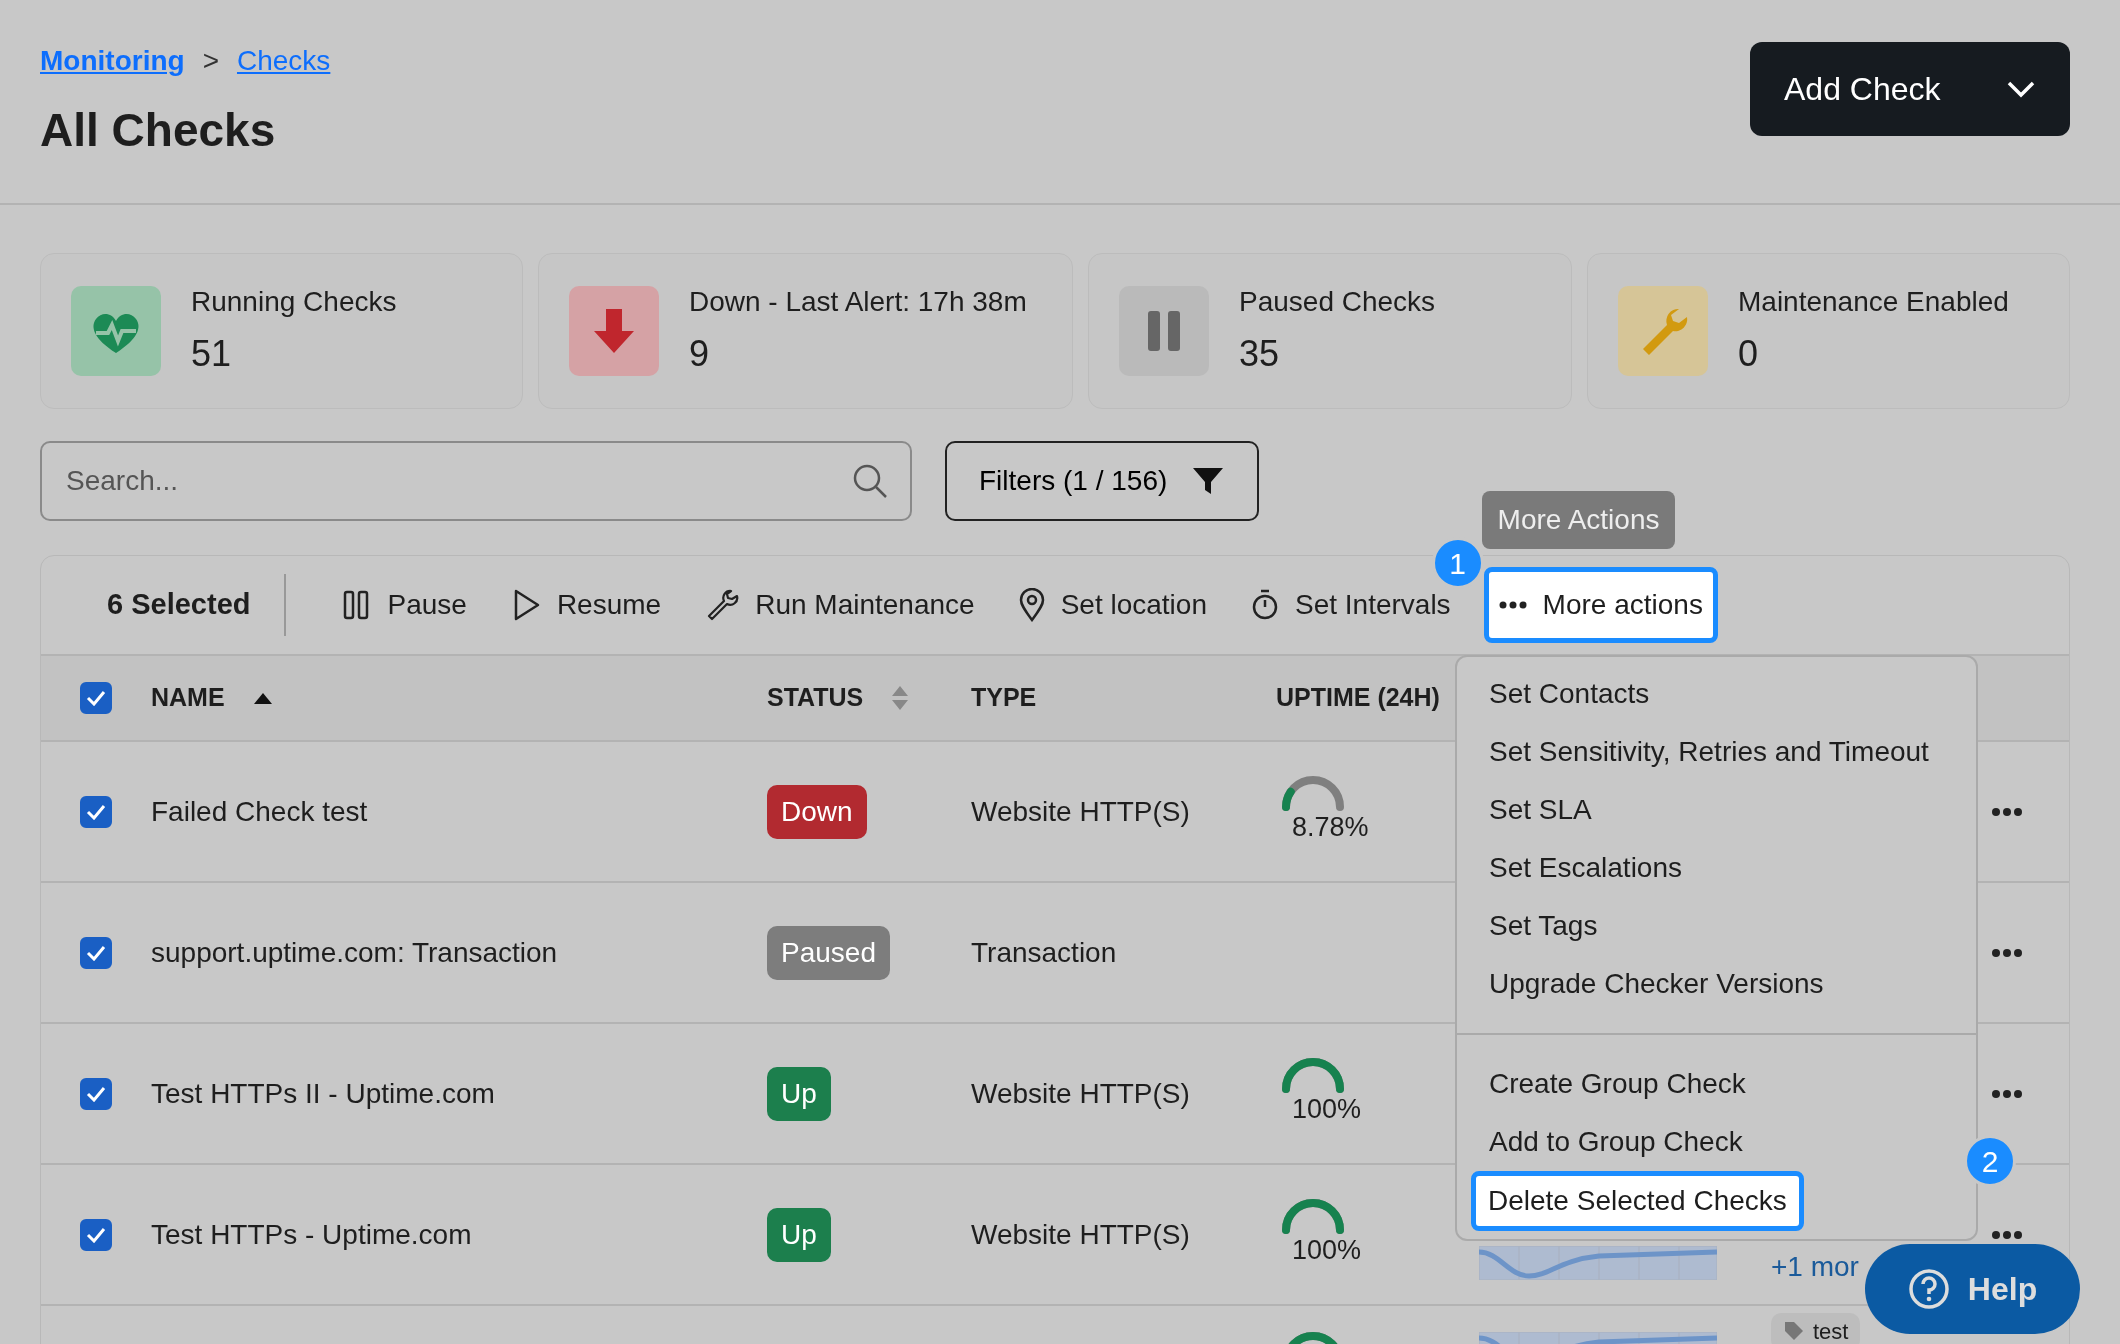 The image size is (2120, 1344). Describe the element at coordinates (1123, 698) in the screenshot. I see `column-header: TYPE` at that location.